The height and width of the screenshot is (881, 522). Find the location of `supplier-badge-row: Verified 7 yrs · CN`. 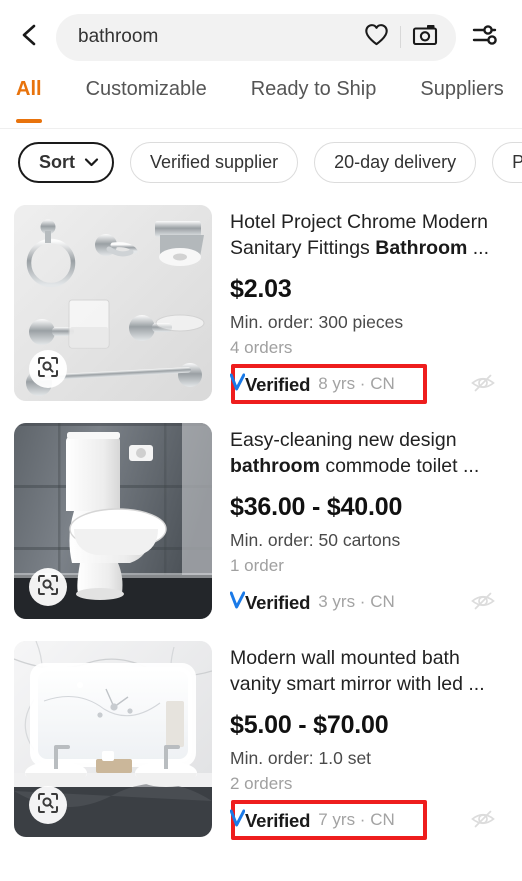

supplier-badge-row: Verified 7 yrs · CN is located at coordinates (369, 820).